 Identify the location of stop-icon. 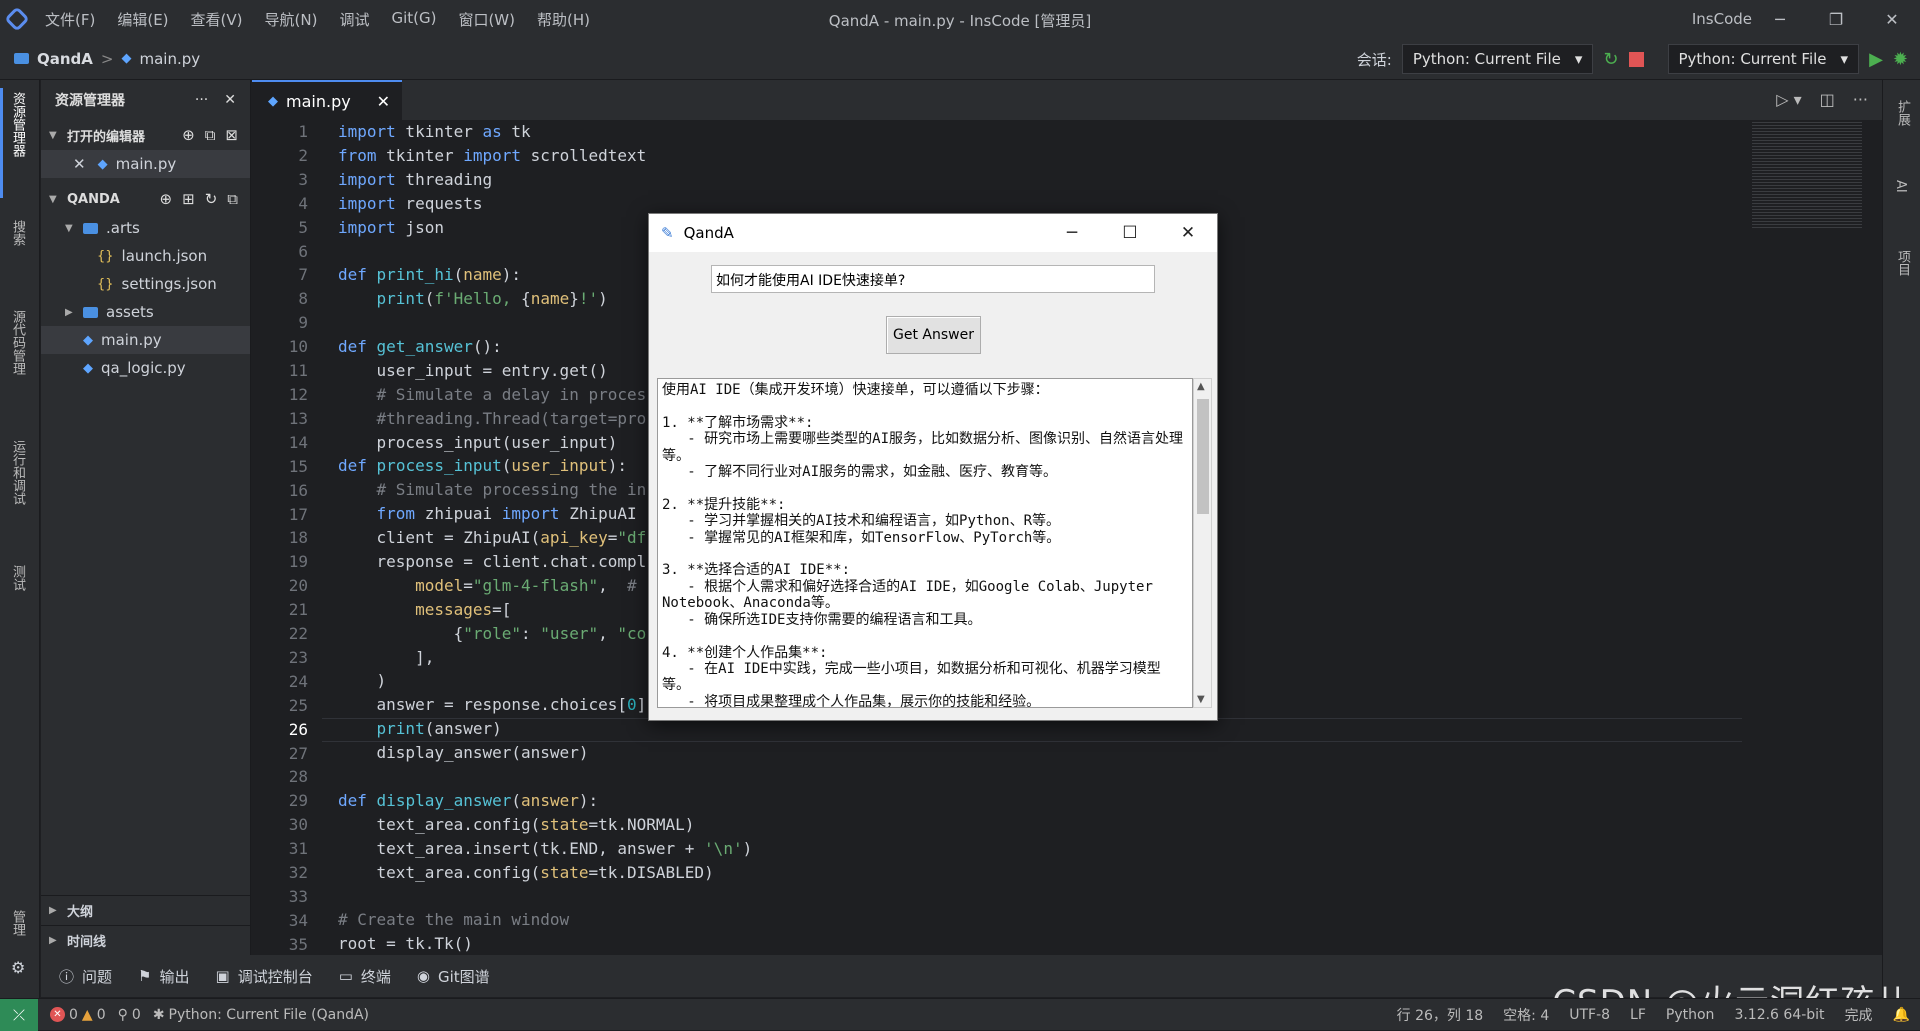
(1636, 59).